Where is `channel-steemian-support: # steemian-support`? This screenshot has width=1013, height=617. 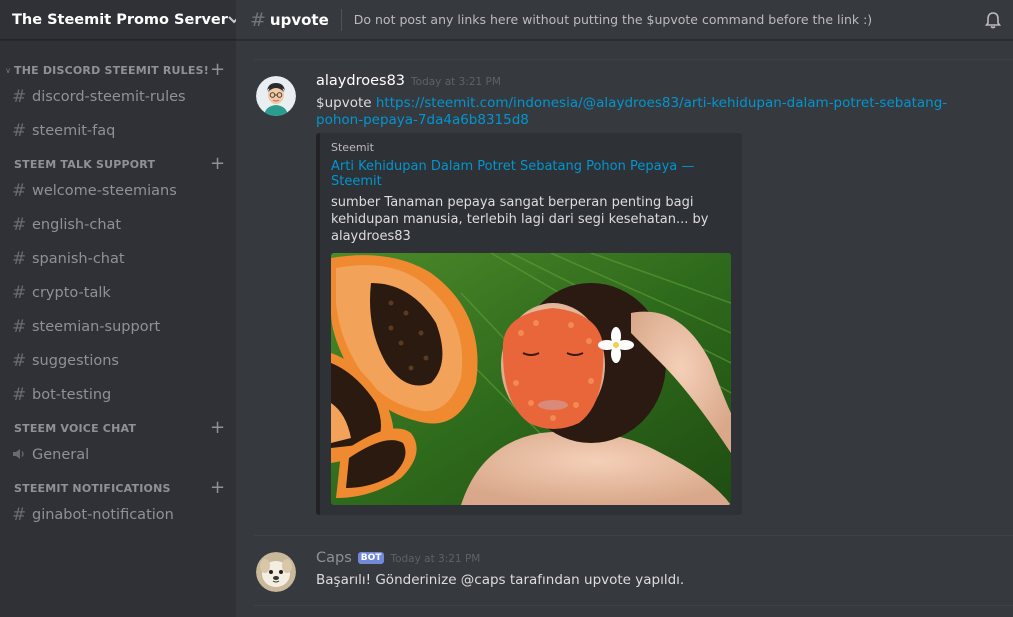
channel-steemian-support: # steemian-support is located at coordinates (118, 327).